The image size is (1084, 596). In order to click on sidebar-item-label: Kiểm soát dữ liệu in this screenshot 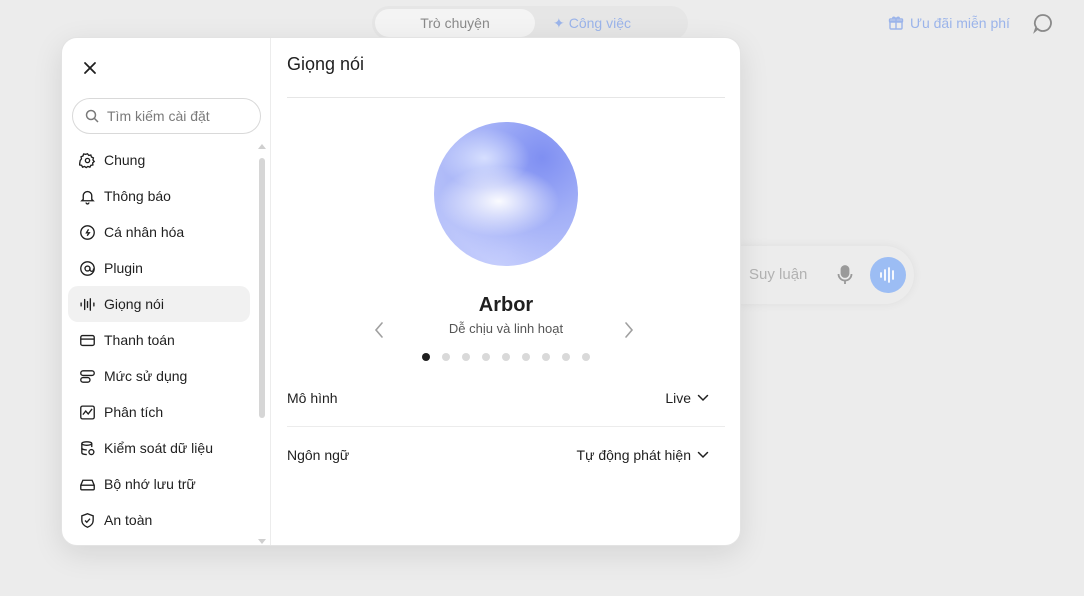, I will do `click(158, 448)`.